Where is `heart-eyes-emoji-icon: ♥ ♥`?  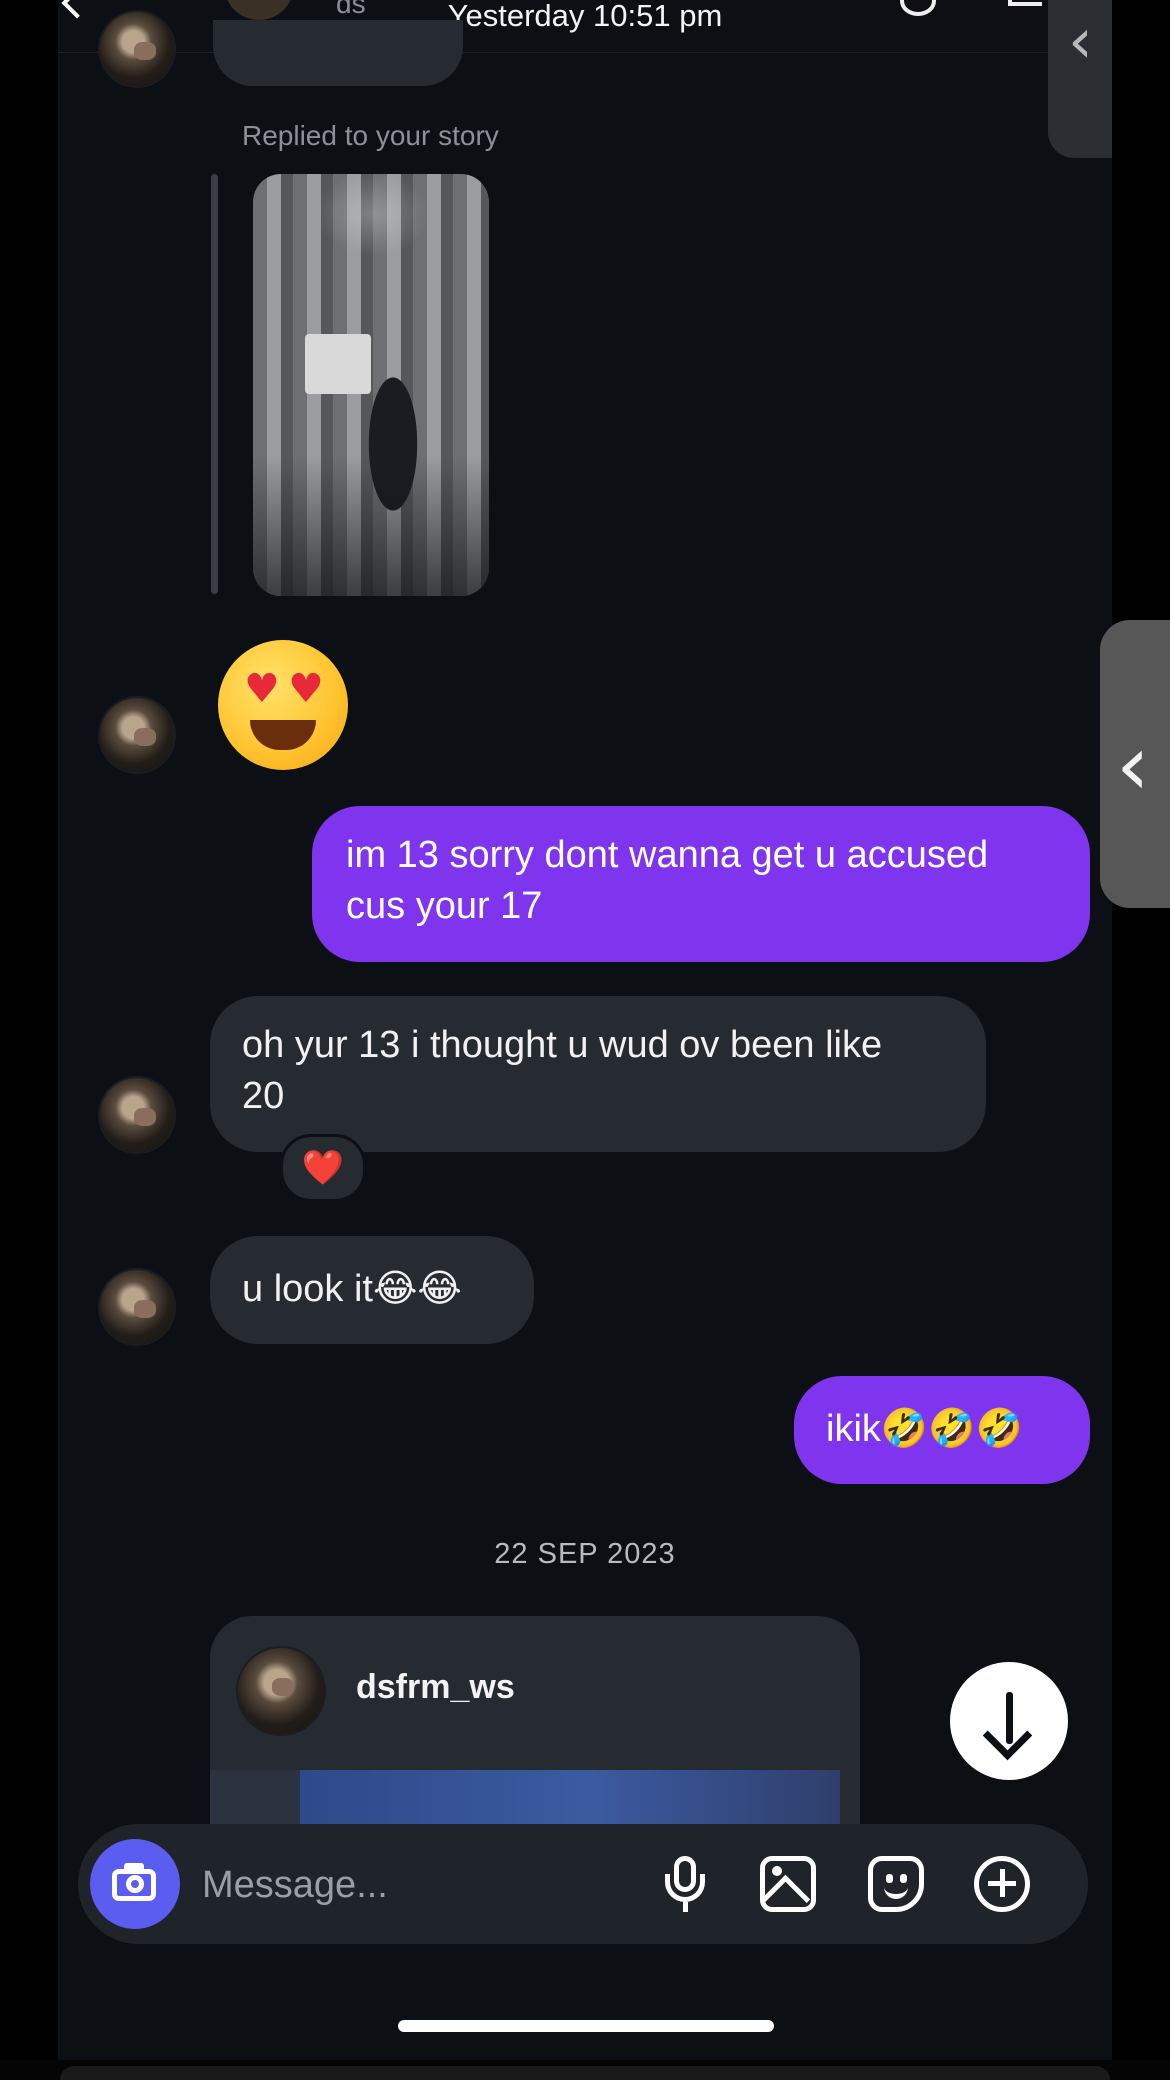 heart-eyes-emoji-icon: ♥ ♥ is located at coordinates (283, 705).